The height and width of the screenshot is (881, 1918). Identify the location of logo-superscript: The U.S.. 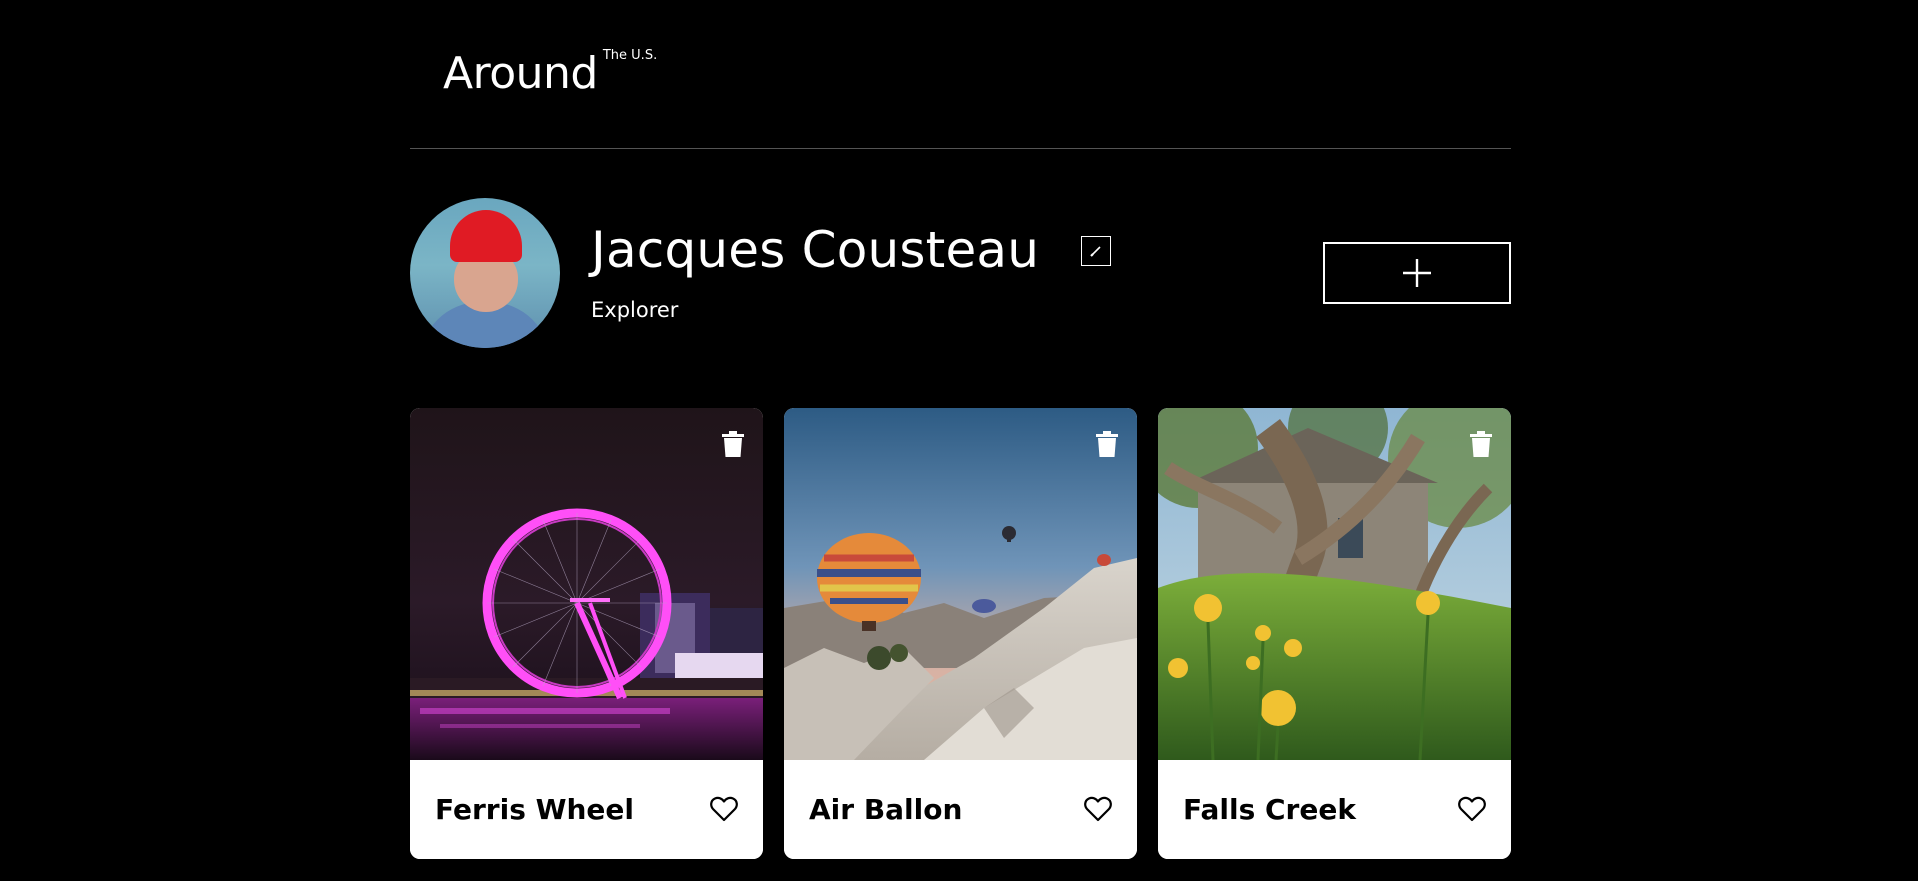
(630, 55).